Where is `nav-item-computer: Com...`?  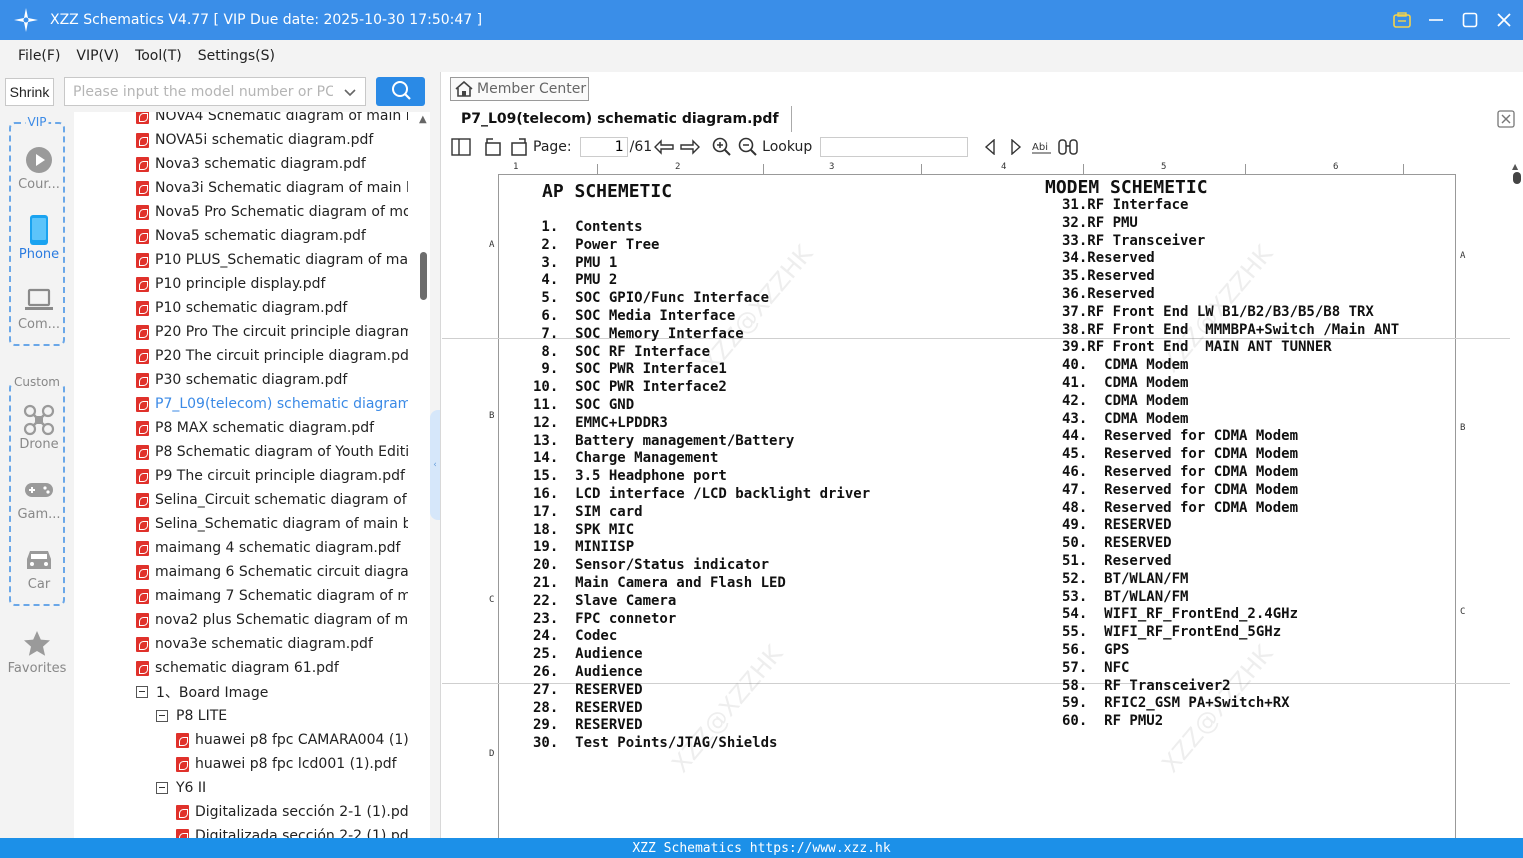
nav-item-computer: Com... is located at coordinates (39, 310).